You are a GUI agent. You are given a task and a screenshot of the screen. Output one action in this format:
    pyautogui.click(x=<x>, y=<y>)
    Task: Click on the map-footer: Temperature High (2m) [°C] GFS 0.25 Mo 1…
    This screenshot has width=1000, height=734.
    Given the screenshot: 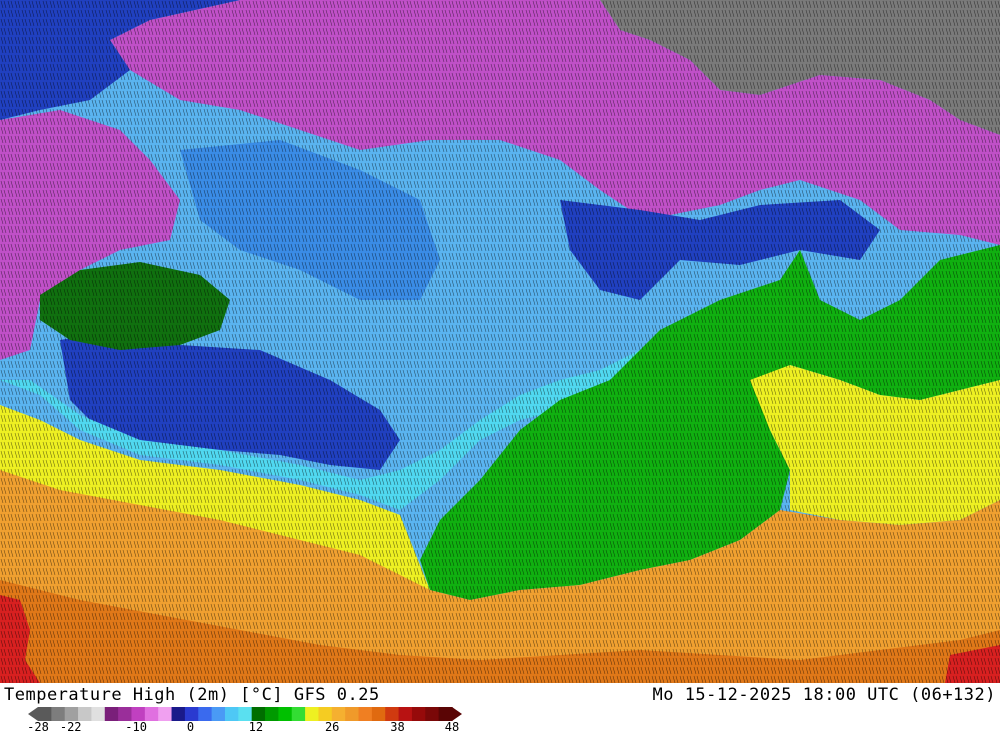 What is the action you would take?
    pyautogui.click(x=500, y=708)
    